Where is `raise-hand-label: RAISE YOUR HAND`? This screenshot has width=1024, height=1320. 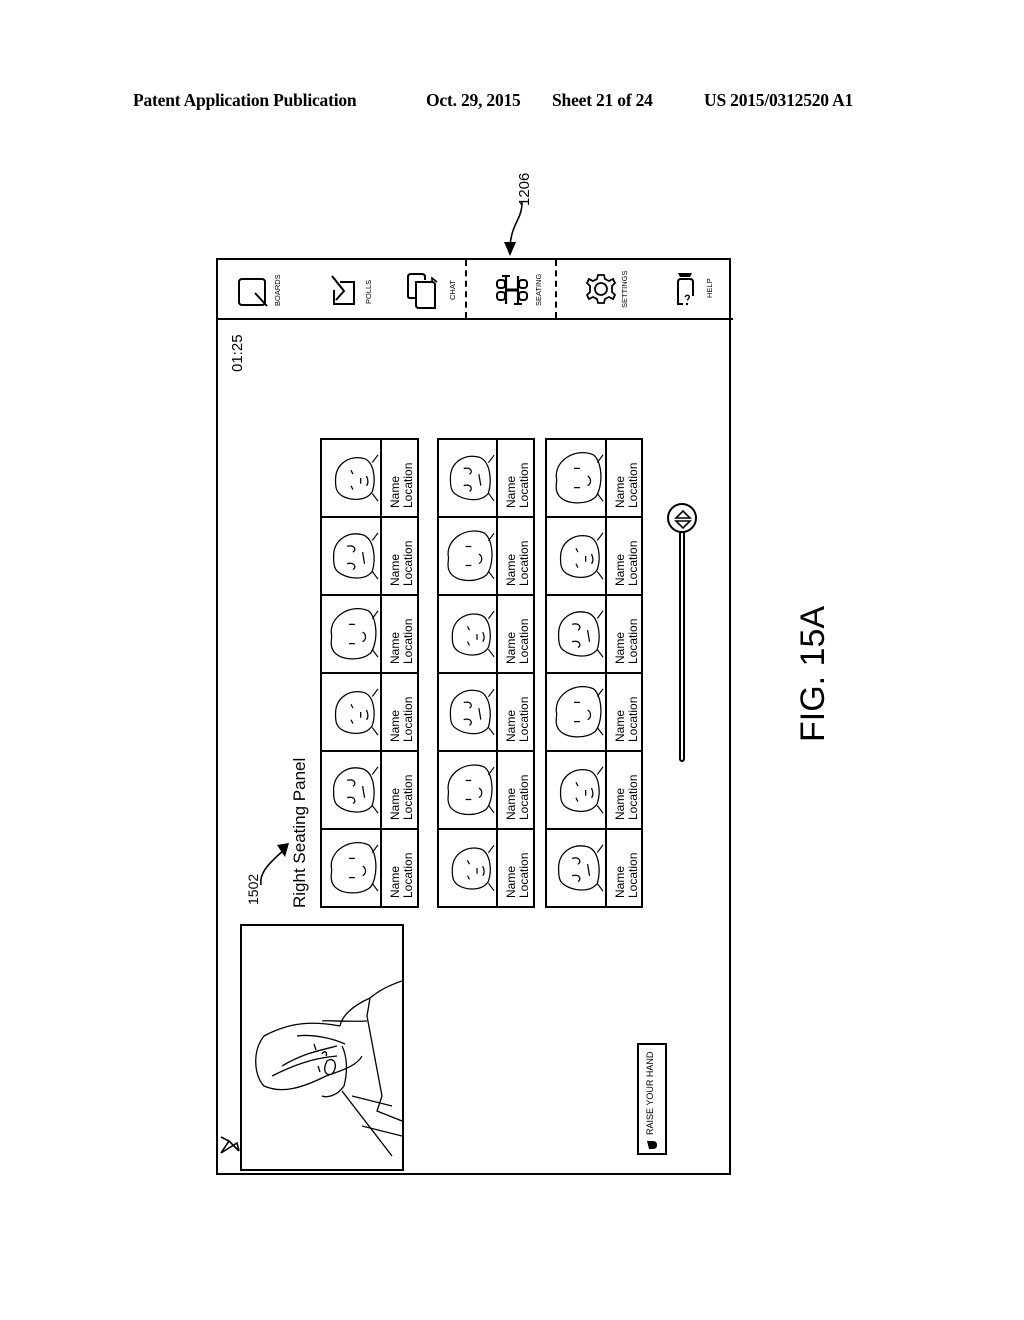 raise-hand-label: RAISE YOUR HAND is located at coordinates (650, 1093).